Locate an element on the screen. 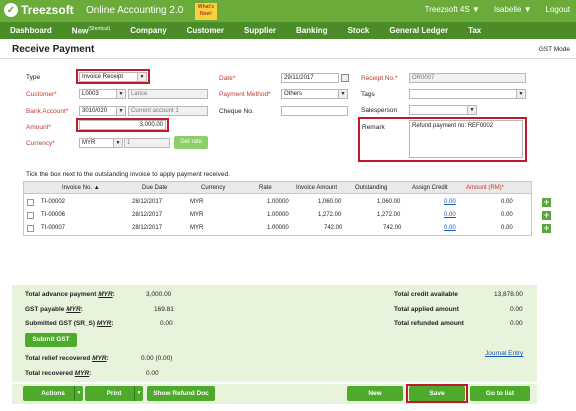 This screenshot has width=576, height=411. col-outstanding: Outstanding is located at coordinates (371, 188).